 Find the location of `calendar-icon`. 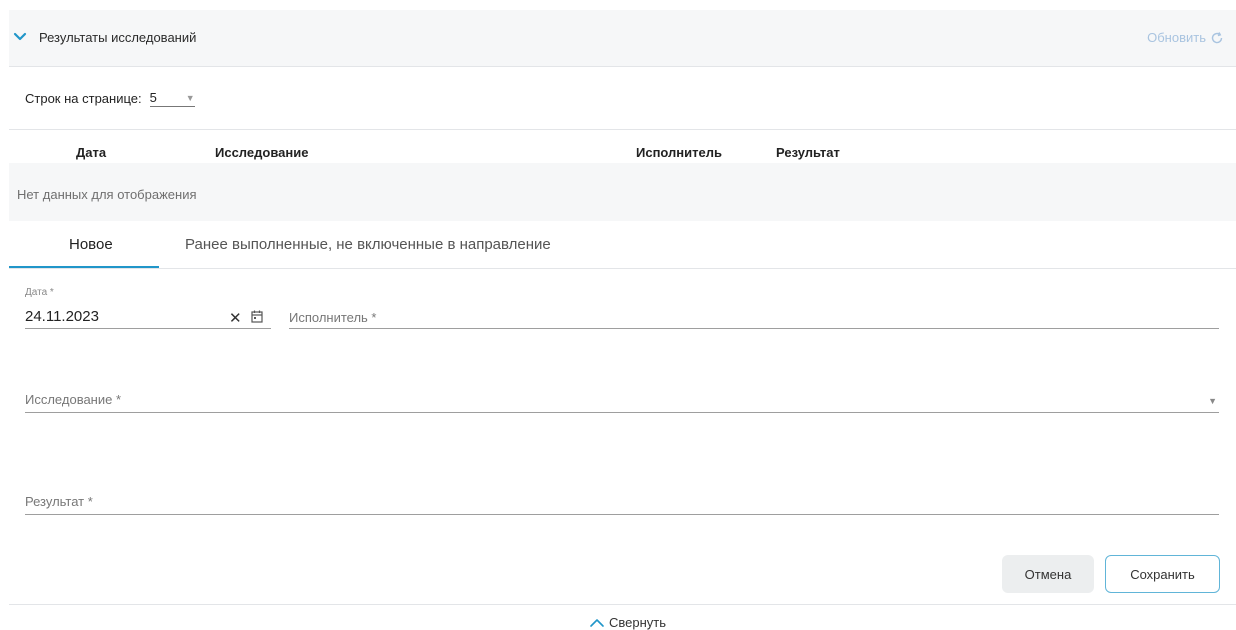

calendar-icon is located at coordinates (257, 316).